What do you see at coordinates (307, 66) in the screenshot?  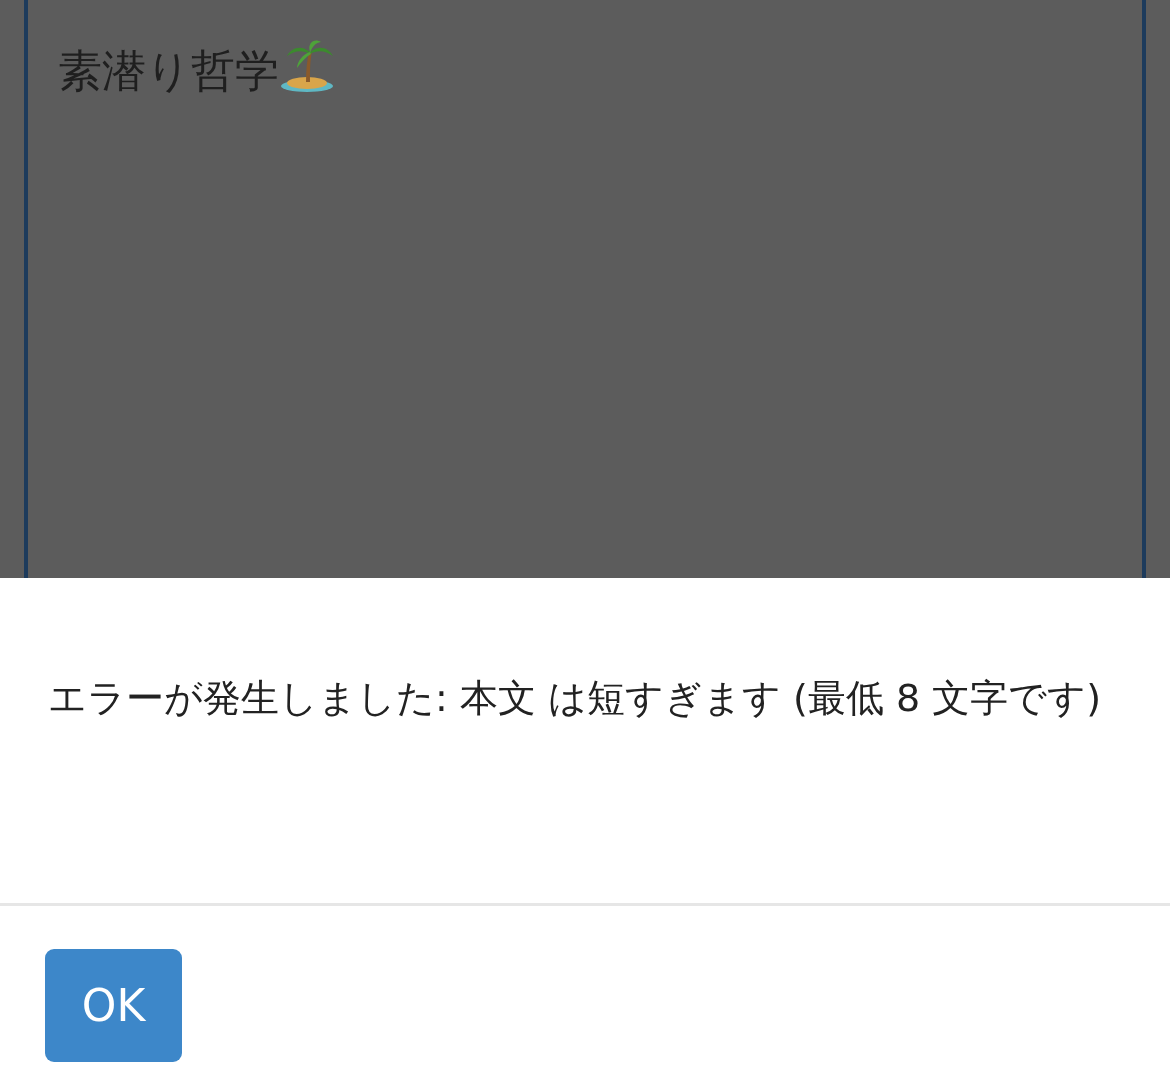 I see `palm-island-icon` at bounding box center [307, 66].